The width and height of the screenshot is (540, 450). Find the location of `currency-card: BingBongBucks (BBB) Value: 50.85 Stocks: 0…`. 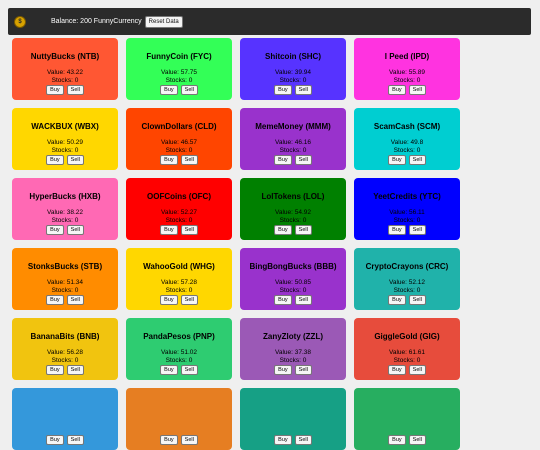

currency-card: BingBongBucks (BBB) Value: 50.85 Stocks: 0… is located at coordinates (293, 279).